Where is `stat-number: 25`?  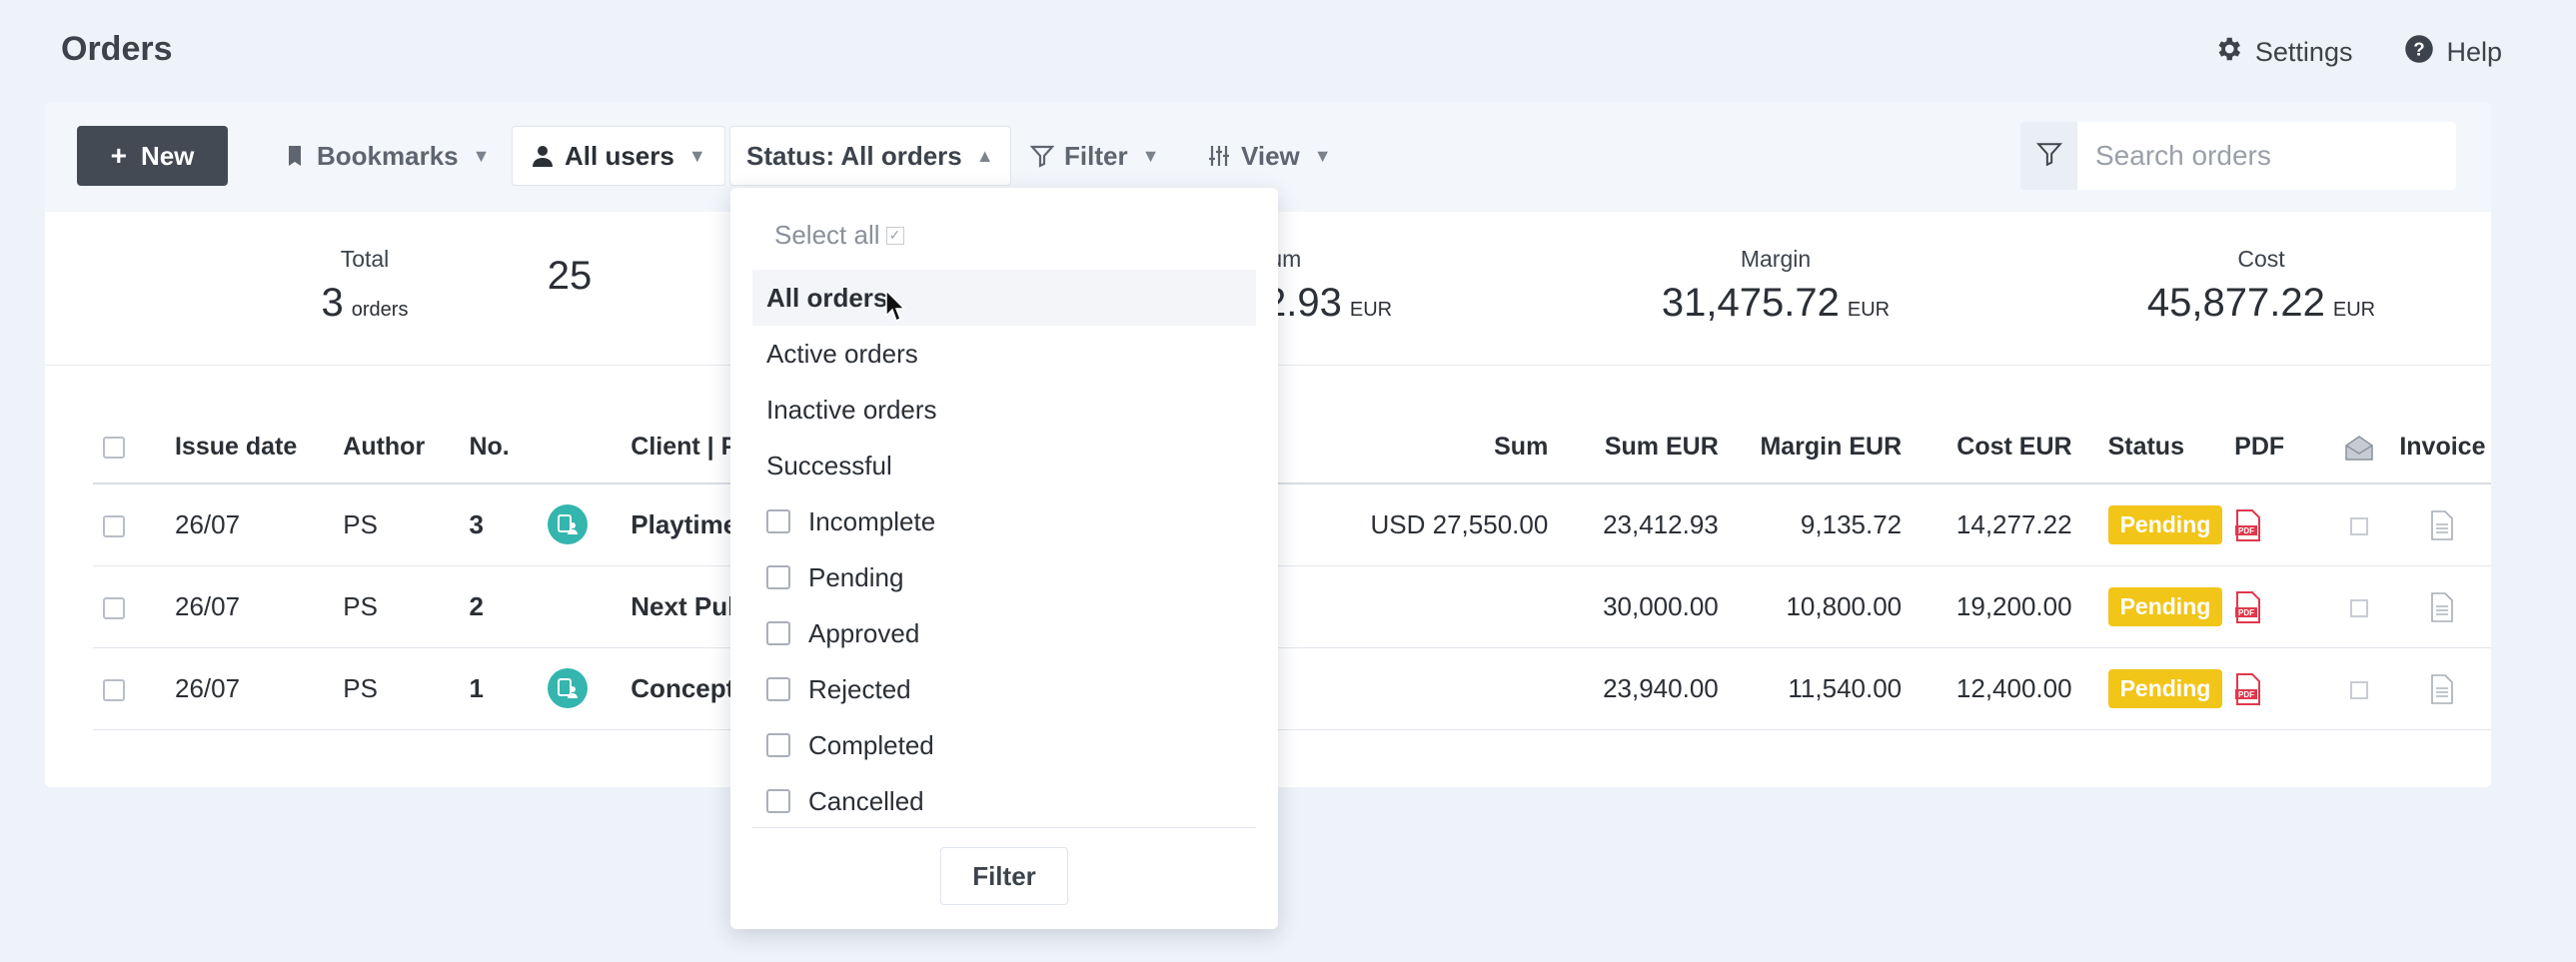 stat-number: 25 is located at coordinates (570, 276).